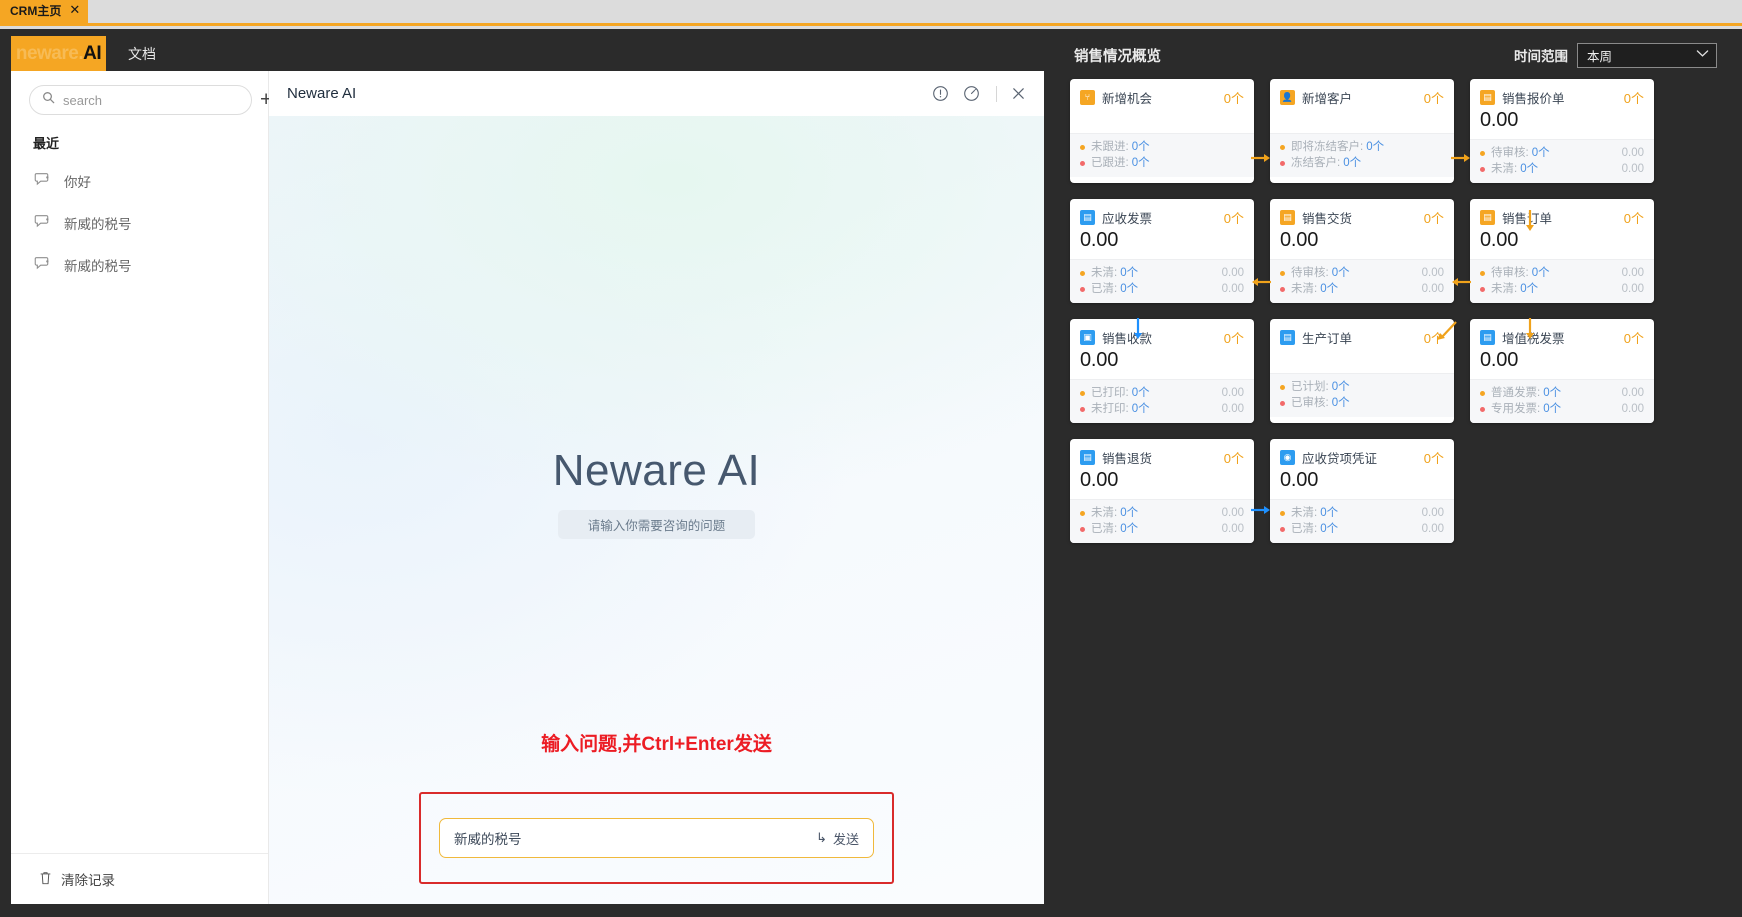 This screenshot has width=1742, height=917. Describe the element at coordinates (1562, 97) in the screenshot. I see `kpi-card-heading: ▤ 销售报价单 0个` at that location.